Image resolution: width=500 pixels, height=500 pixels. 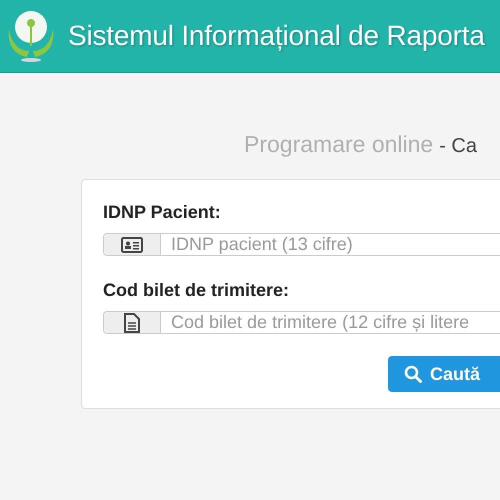 I want to click on logo-icon, so click(x=31, y=36).